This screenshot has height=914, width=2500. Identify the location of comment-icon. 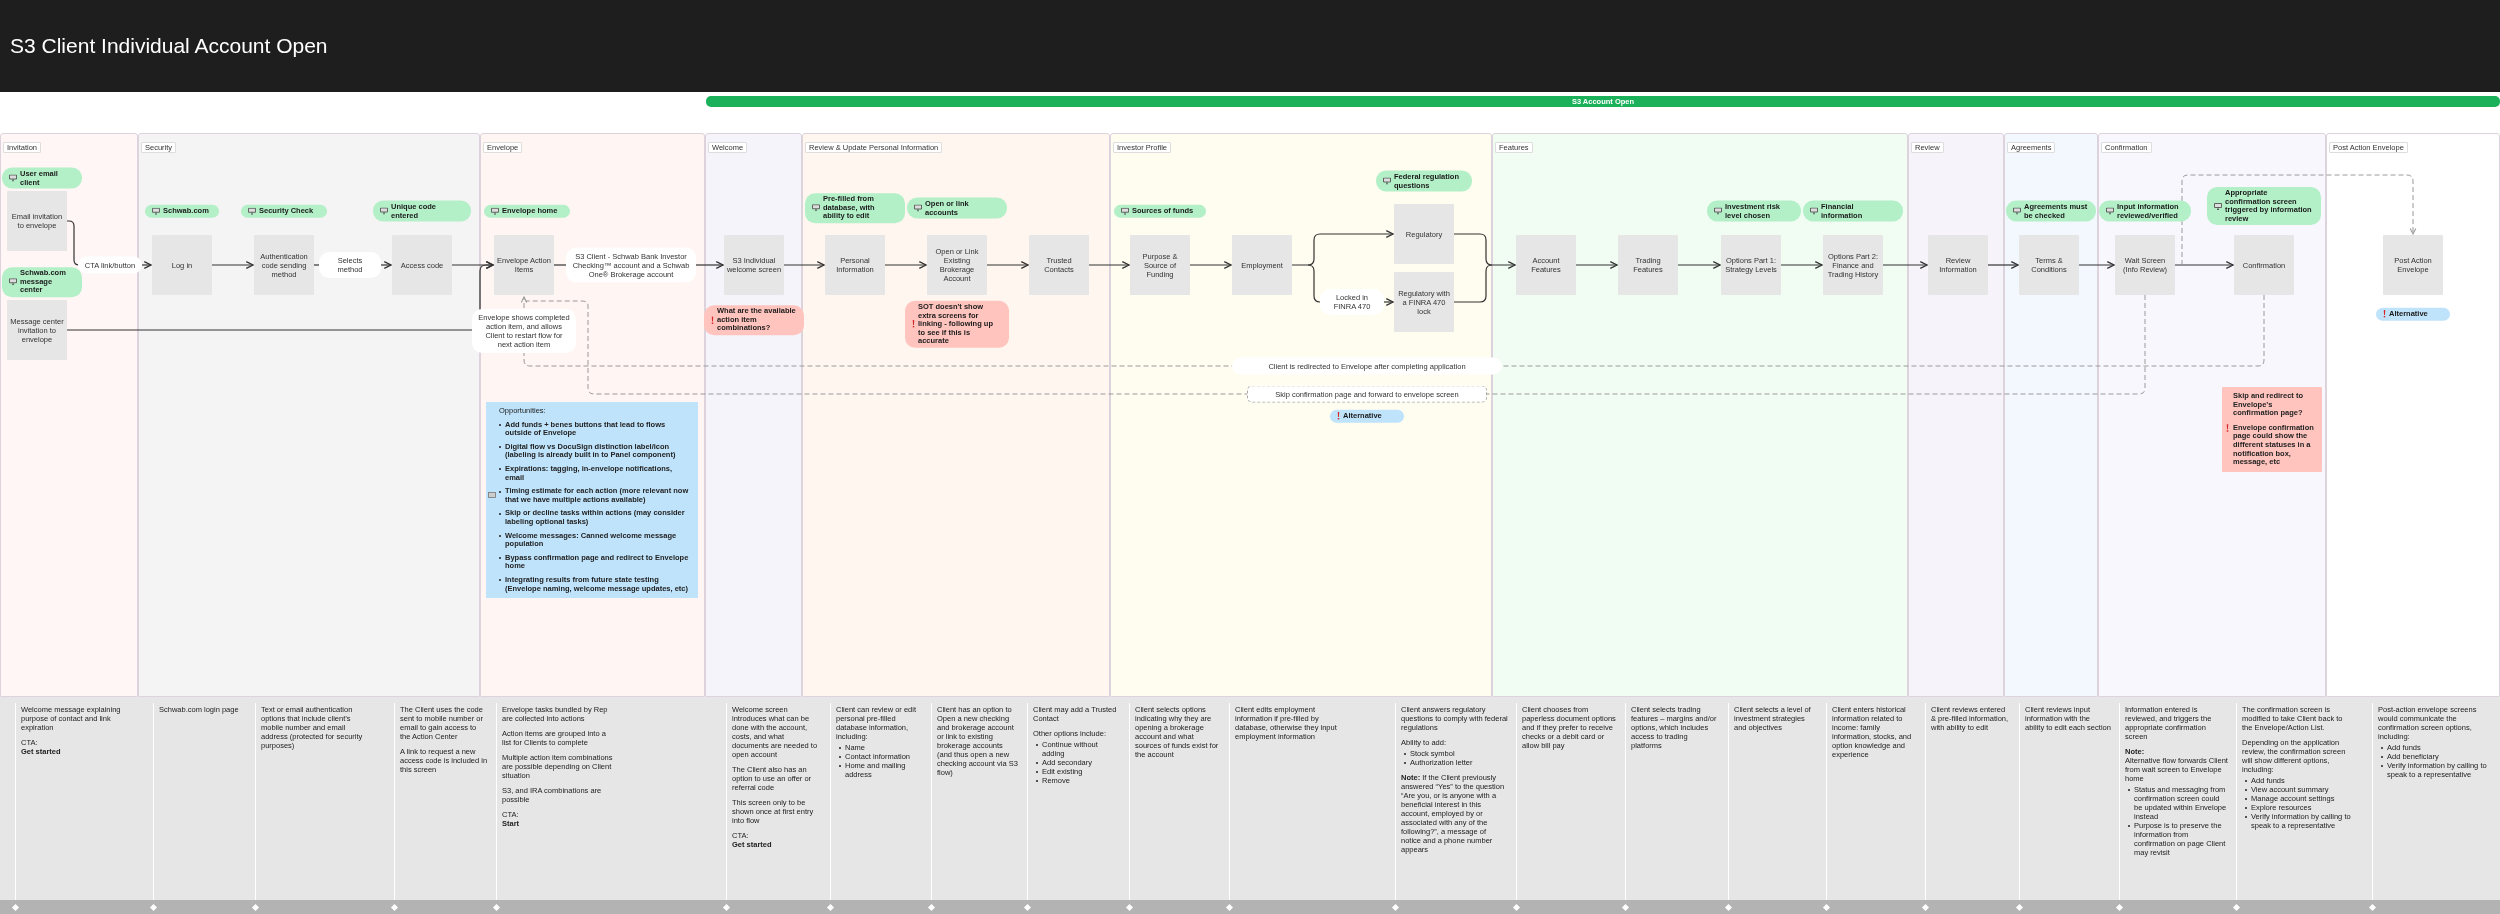
(492, 495).